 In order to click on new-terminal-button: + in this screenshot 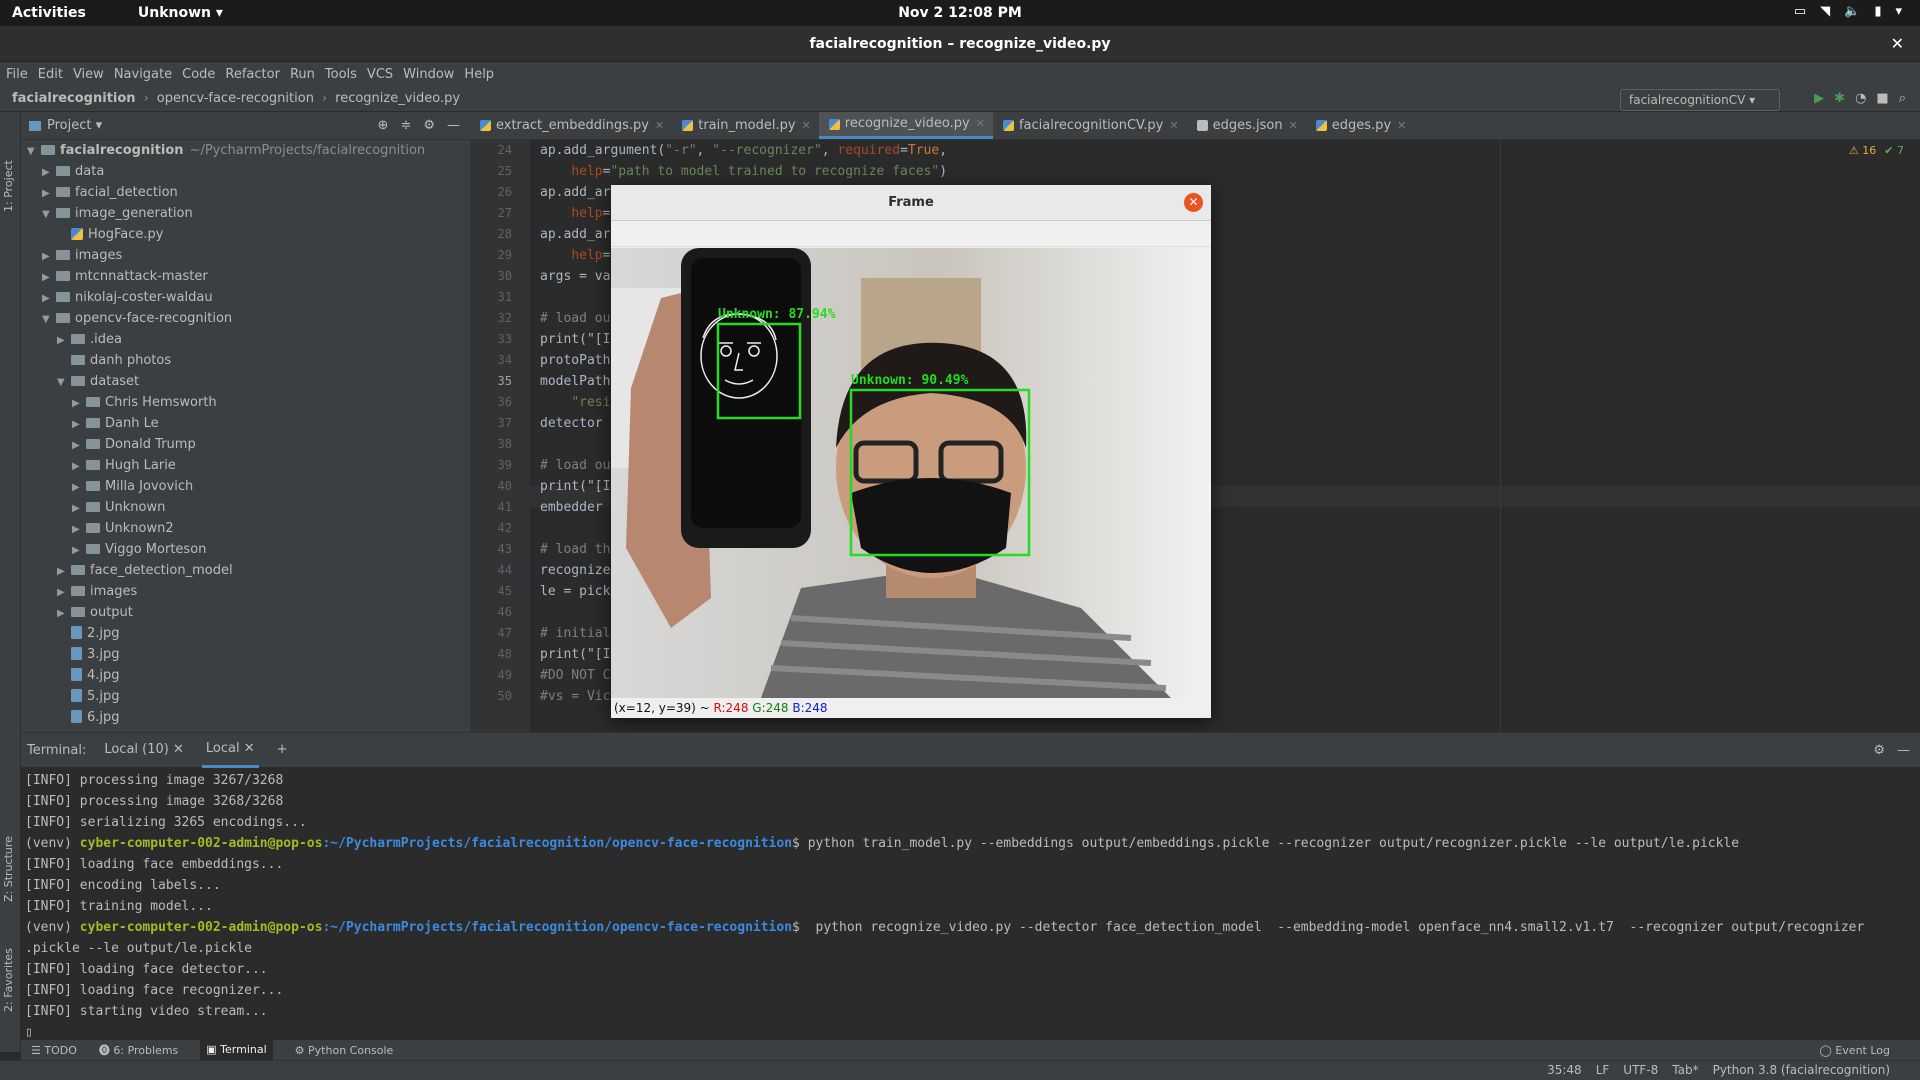, I will do `click(282, 750)`.